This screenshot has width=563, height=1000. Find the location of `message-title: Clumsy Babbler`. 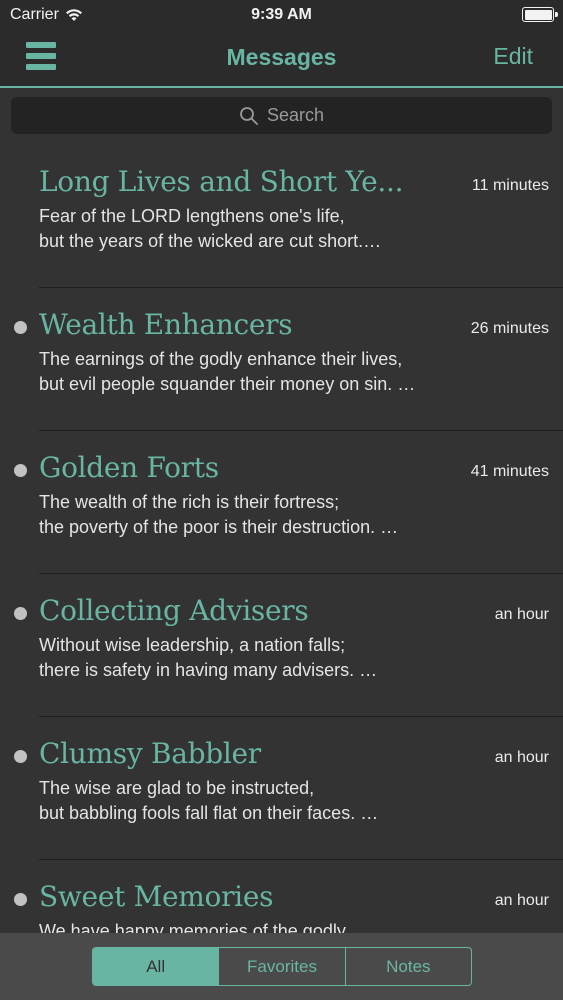

message-title: Clumsy Babbler is located at coordinates (150, 753).